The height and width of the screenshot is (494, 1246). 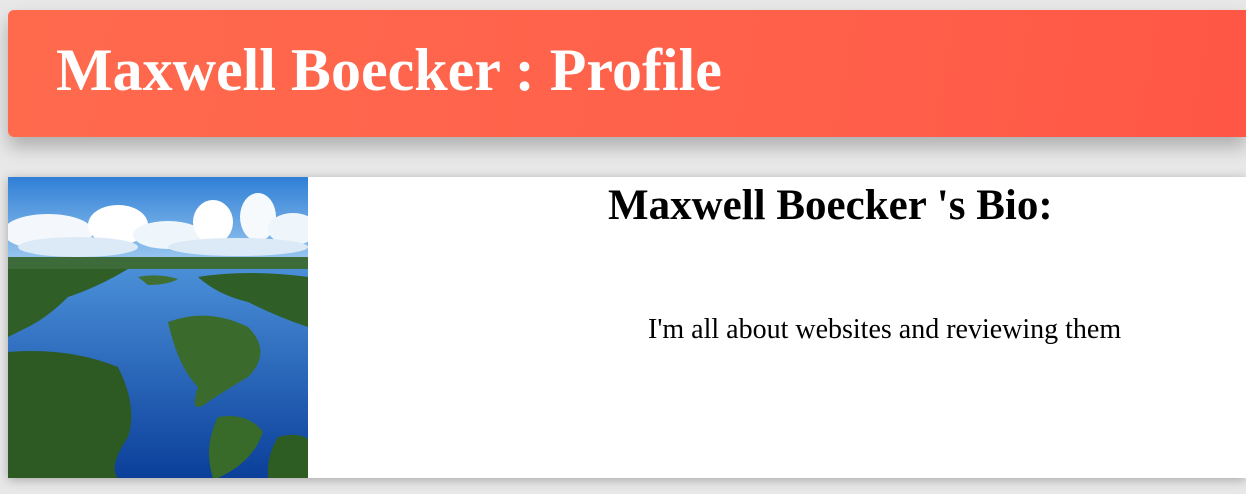 I want to click on profile-photo, so click(x=158, y=327).